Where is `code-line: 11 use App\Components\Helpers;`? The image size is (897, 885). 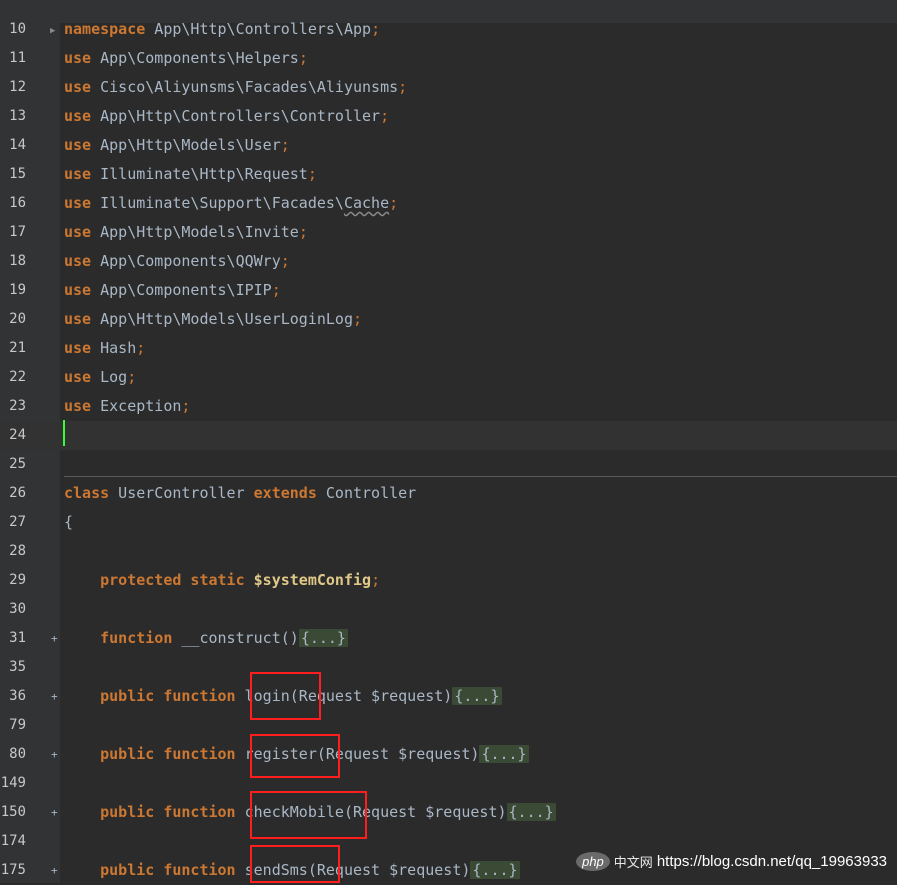 code-line: 11 use App\Components\Helpers; is located at coordinates (448, 58).